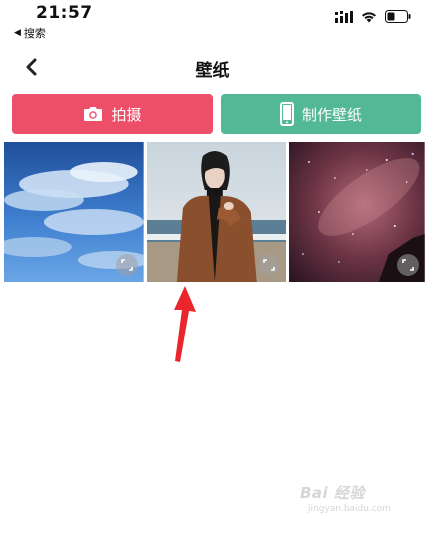  What do you see at coordinates (398, 16) in the screenshot?
I see `battery-icon` at bounding box center [398, 16].